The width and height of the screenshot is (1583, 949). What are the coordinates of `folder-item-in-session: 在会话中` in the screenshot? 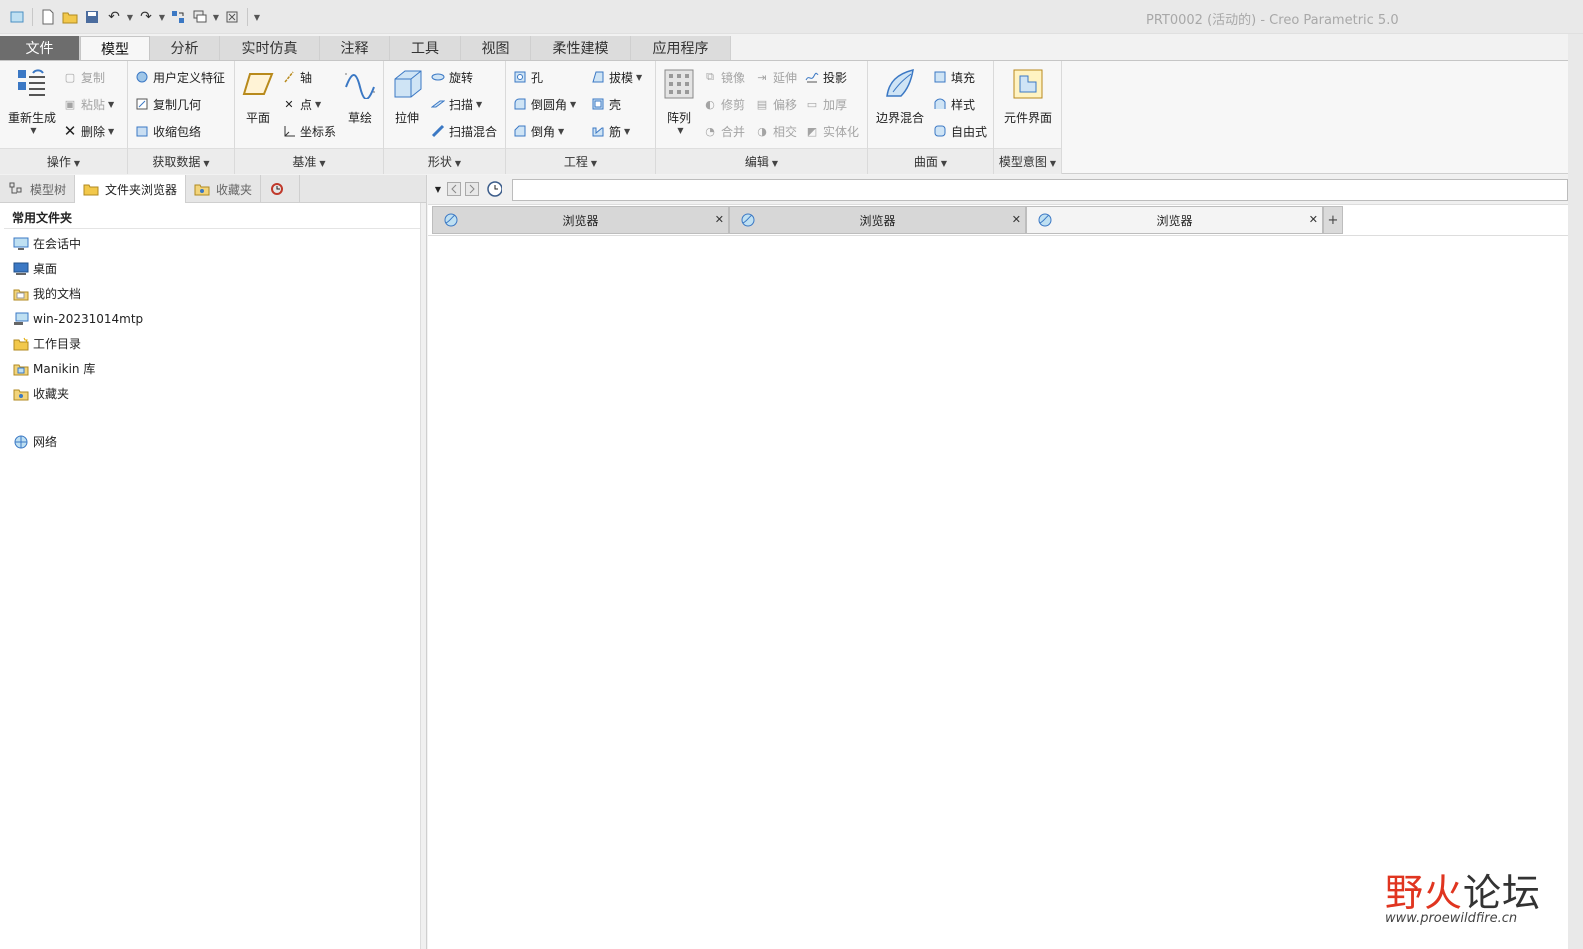 It's located at (213, 243).